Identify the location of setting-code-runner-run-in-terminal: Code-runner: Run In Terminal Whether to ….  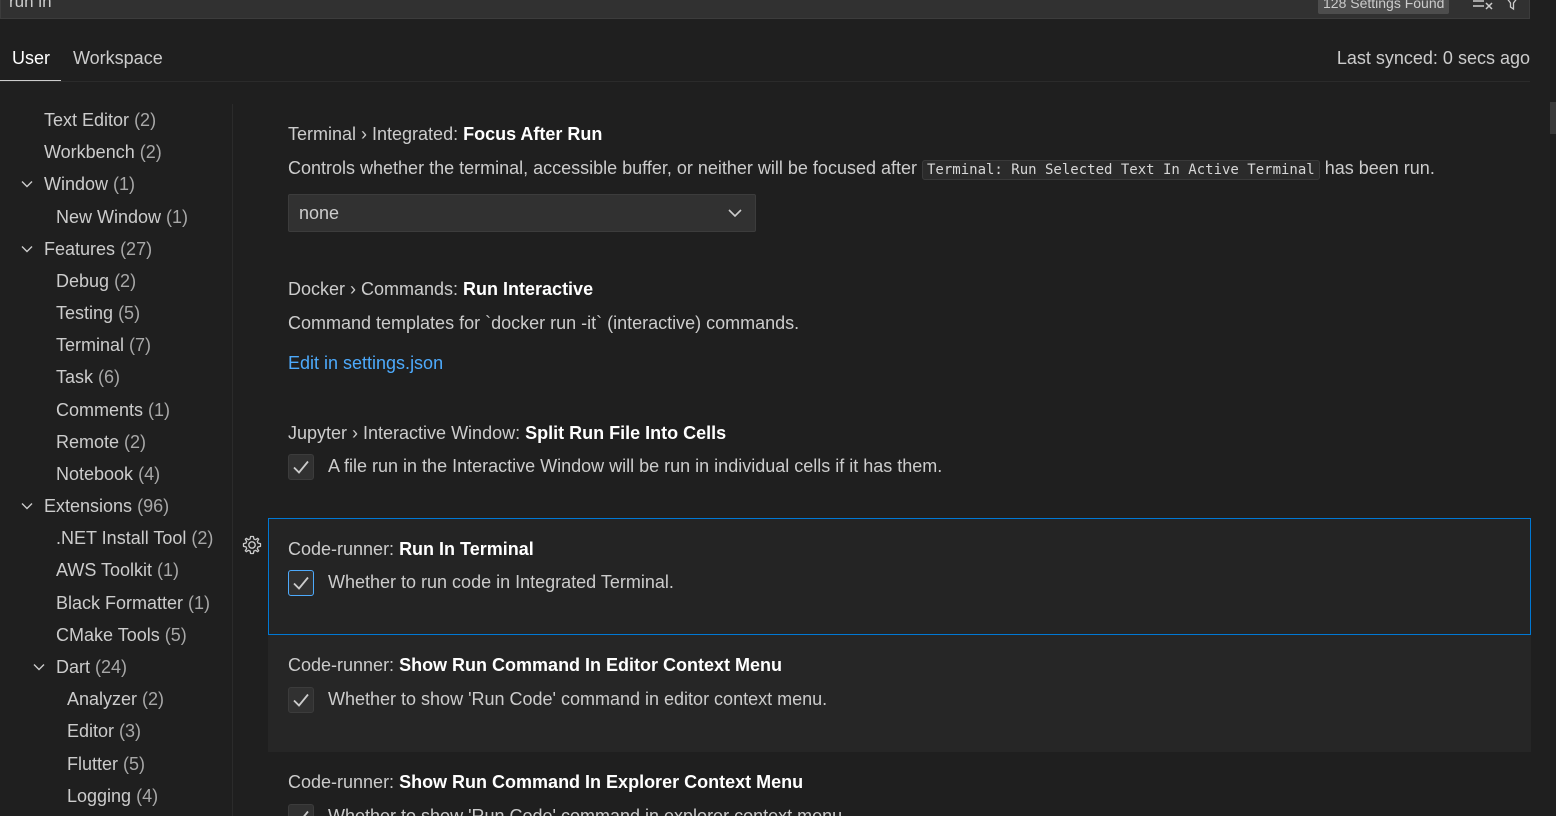
(899, 576).